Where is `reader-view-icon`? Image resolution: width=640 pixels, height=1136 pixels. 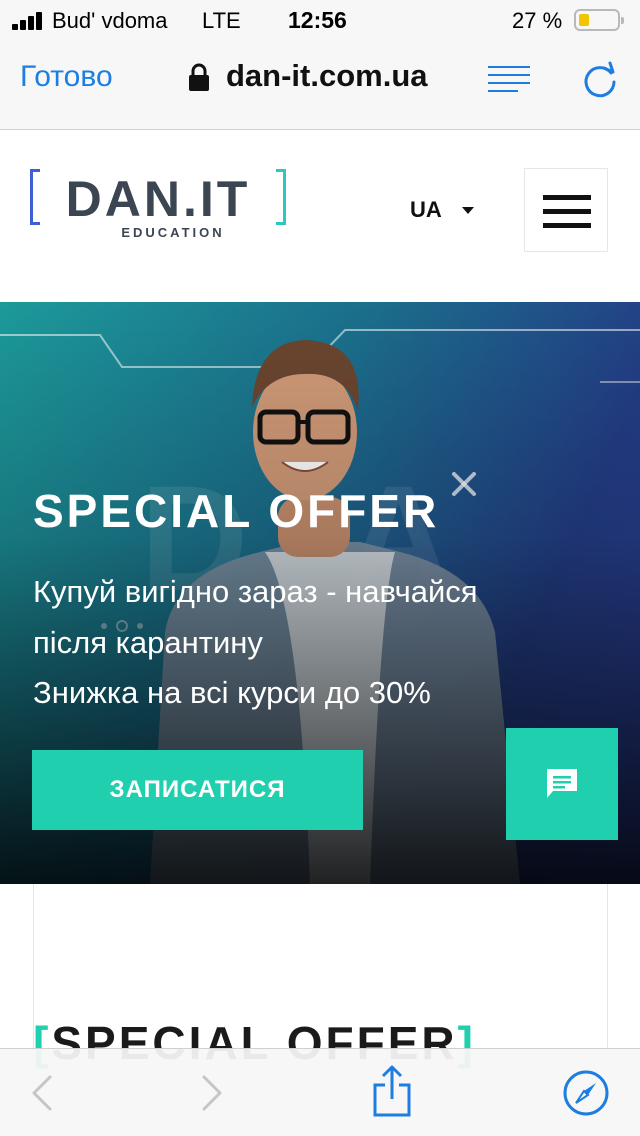
reader-view-icon is located at coordinates (509, 79).